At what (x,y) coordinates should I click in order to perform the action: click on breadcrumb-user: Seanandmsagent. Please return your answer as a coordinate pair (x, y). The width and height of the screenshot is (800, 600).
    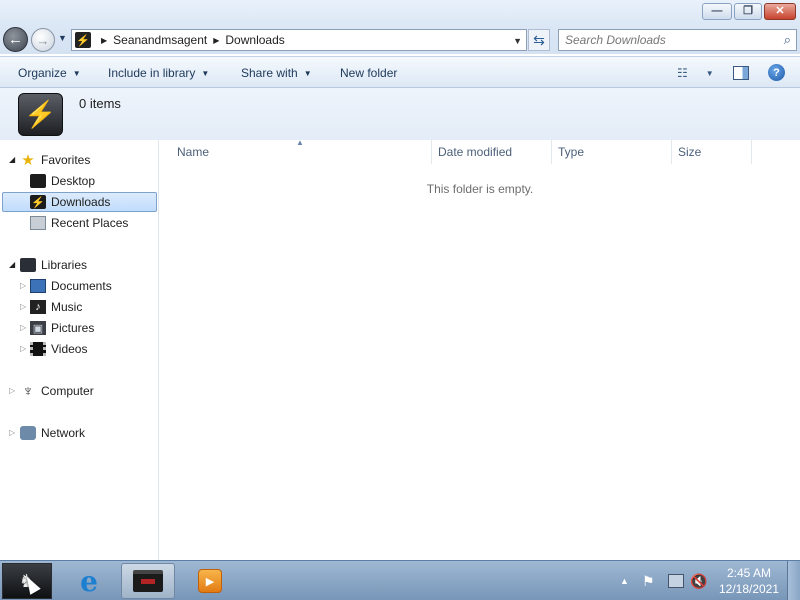
    Looking at the image, I should click on (160, 40).